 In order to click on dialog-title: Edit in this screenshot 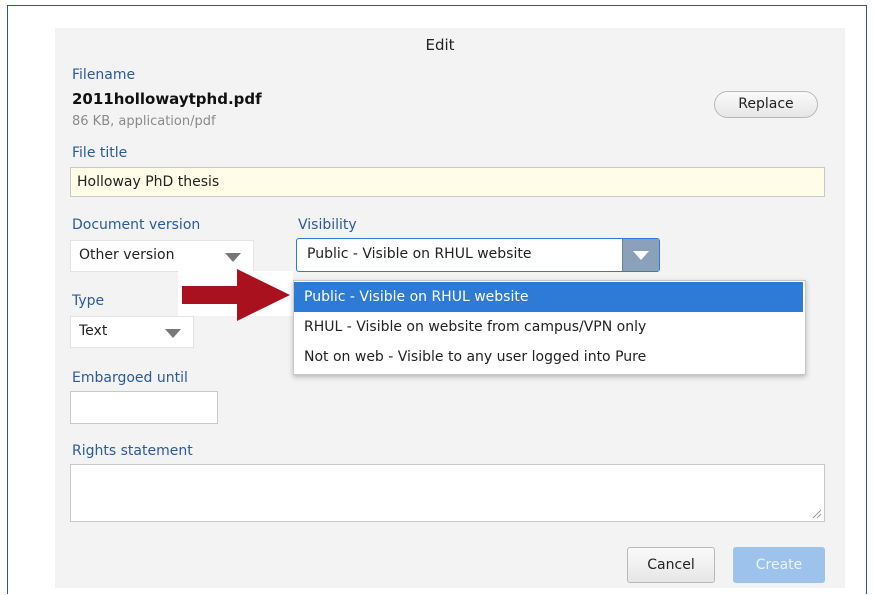, I will do `click(440, 45)`.